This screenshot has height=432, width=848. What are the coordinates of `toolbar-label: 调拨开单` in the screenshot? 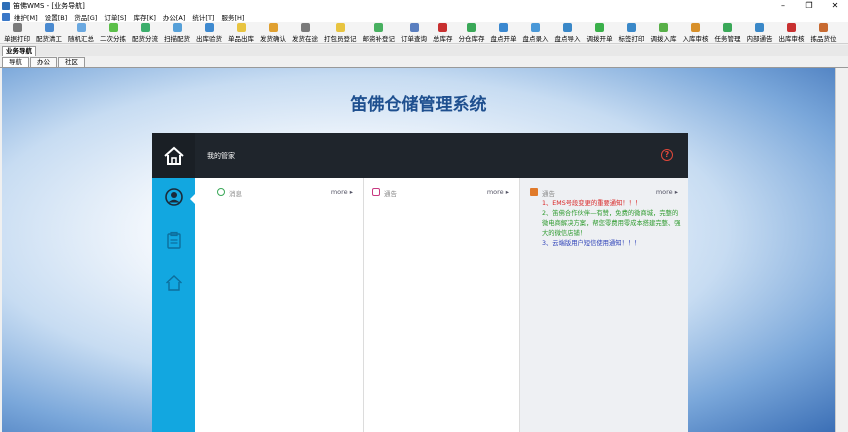 It's located at (599, 39).